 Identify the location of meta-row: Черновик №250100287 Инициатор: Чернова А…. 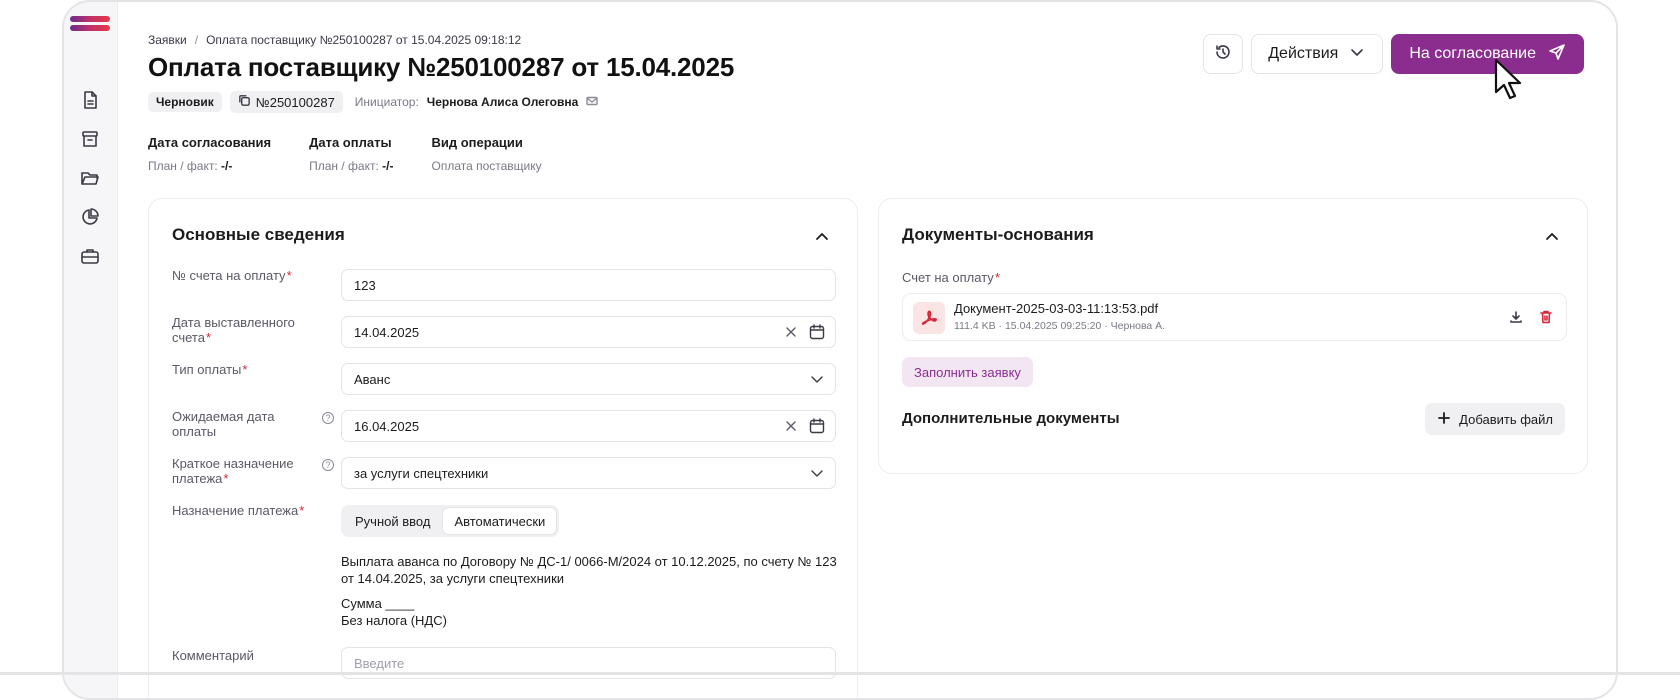
(373, 102).